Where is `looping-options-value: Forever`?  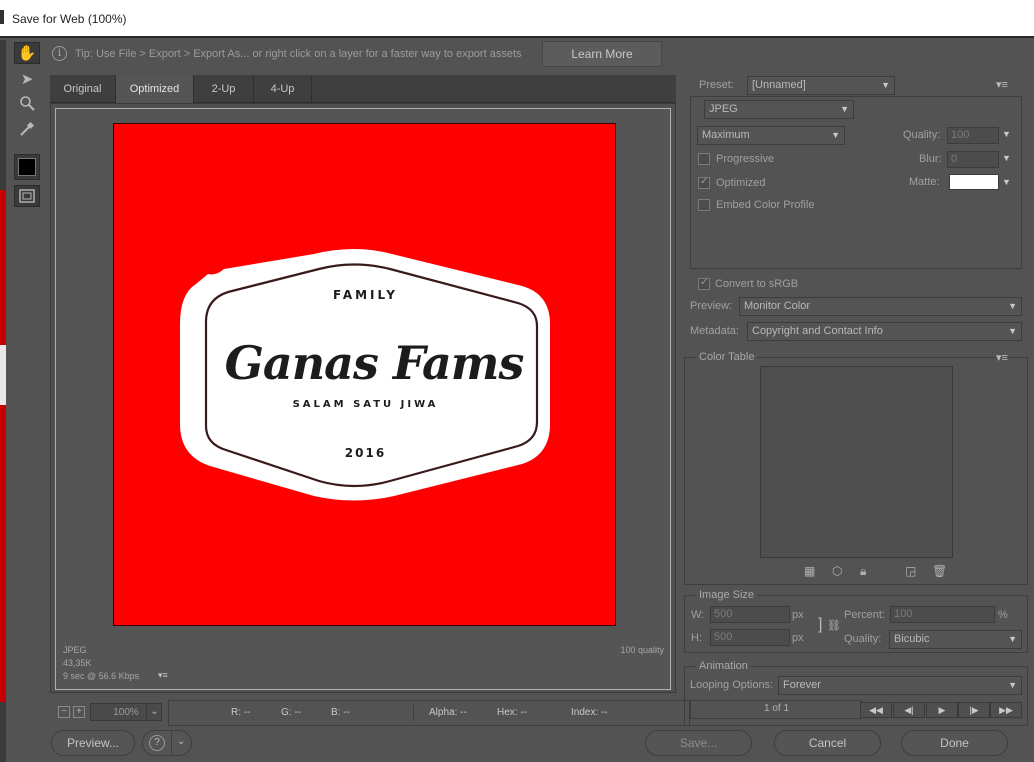
looping-options-value: Forever is located at coordinates (802, 685).